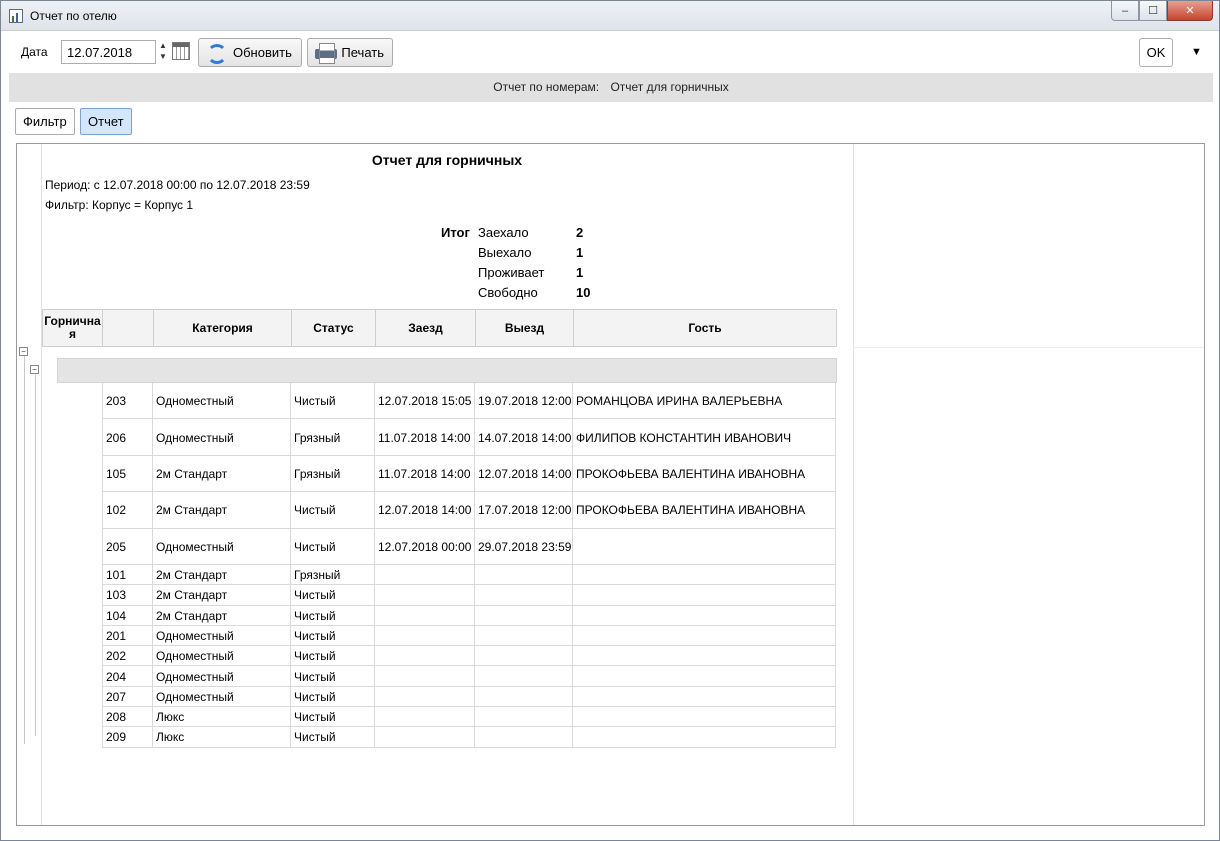 The image size is (1220, 841). What do you see at coordinates (163, 56) in the screenshot?
I see `spin-down-icon: ▼` at bounding box center [163, 56].